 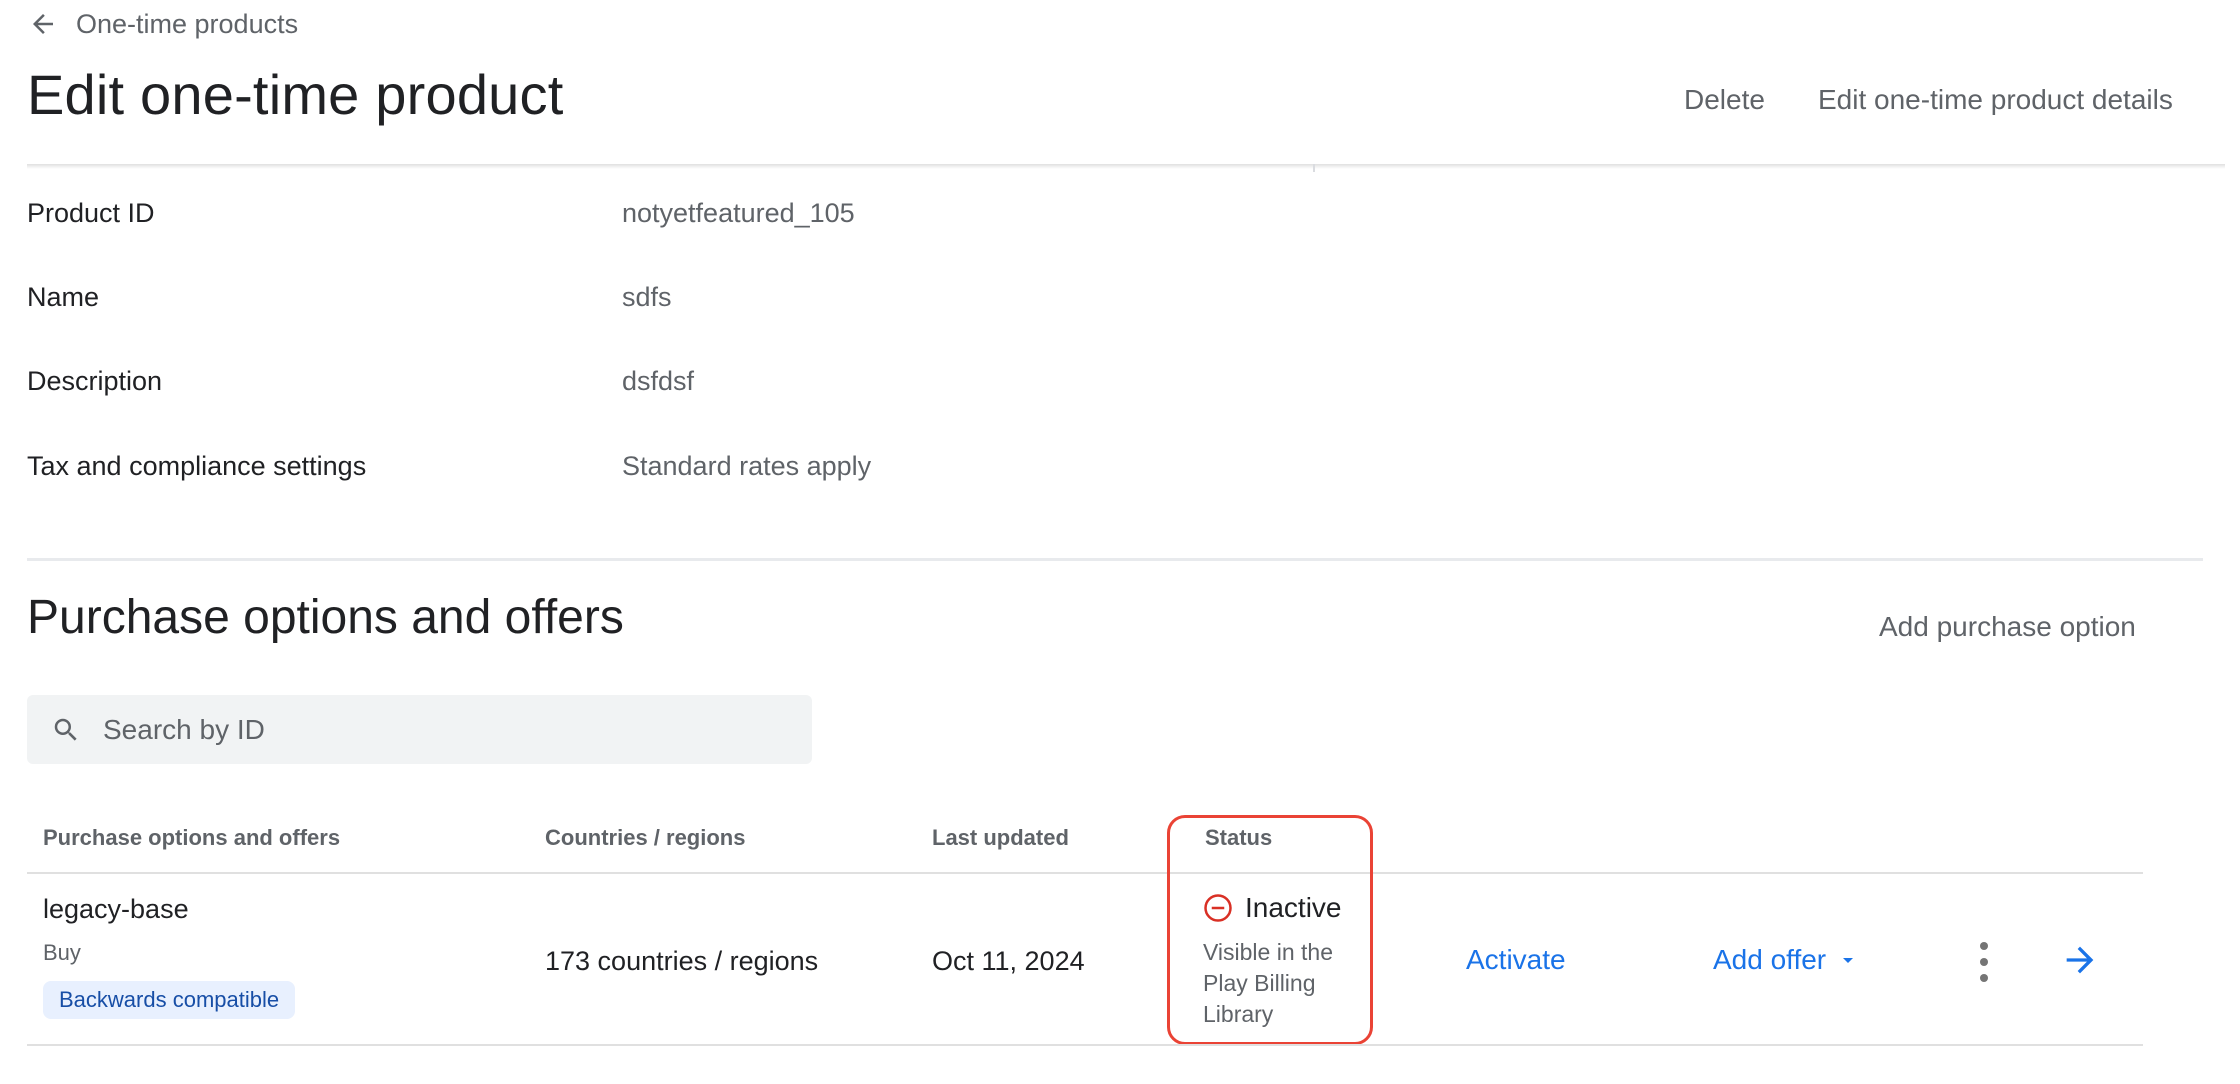 What do you see at coordinates (1085, 873) in the screenshot?
I see `table-header-divider` at bounding box center [1085, 873].